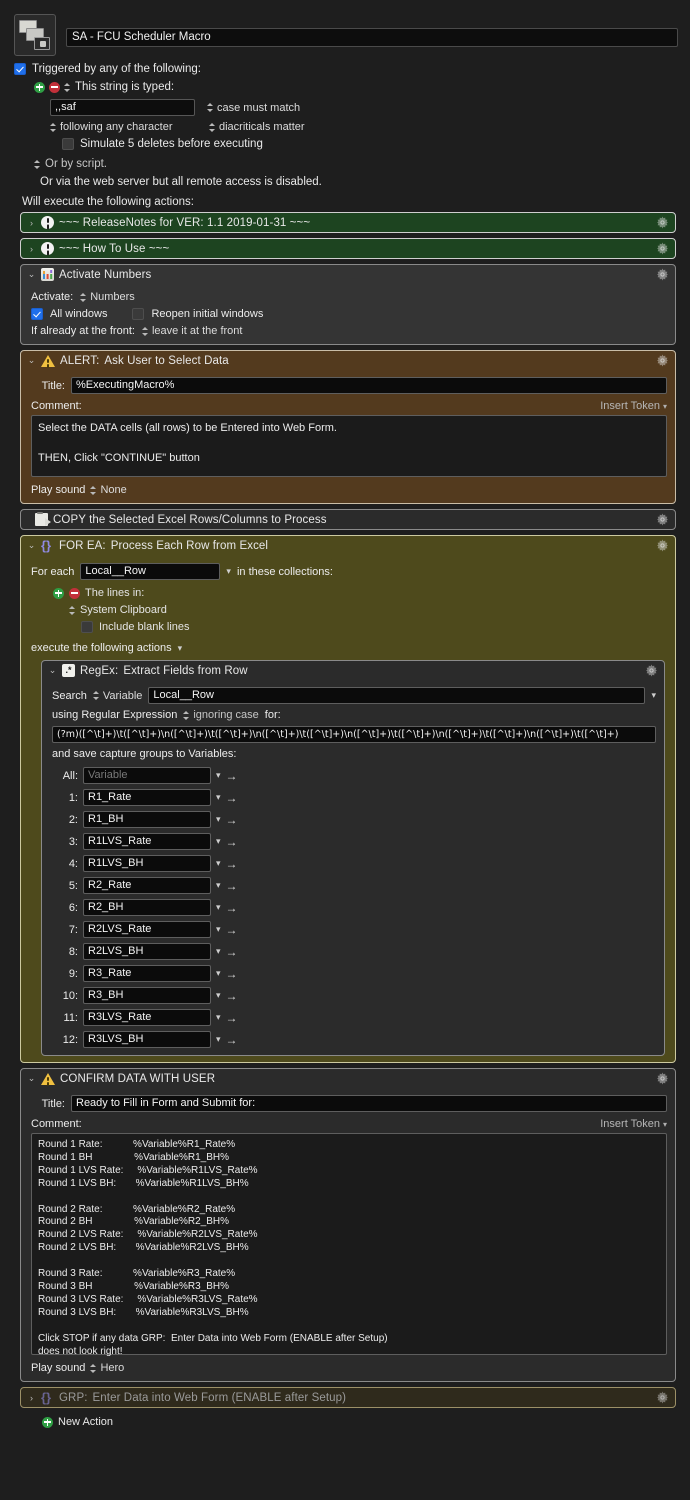 The image size is (690, 1500). Describe the element at coordinates (147, 973) in the screenshot. I see `capture-variable-input: R3_Rate` at that location.